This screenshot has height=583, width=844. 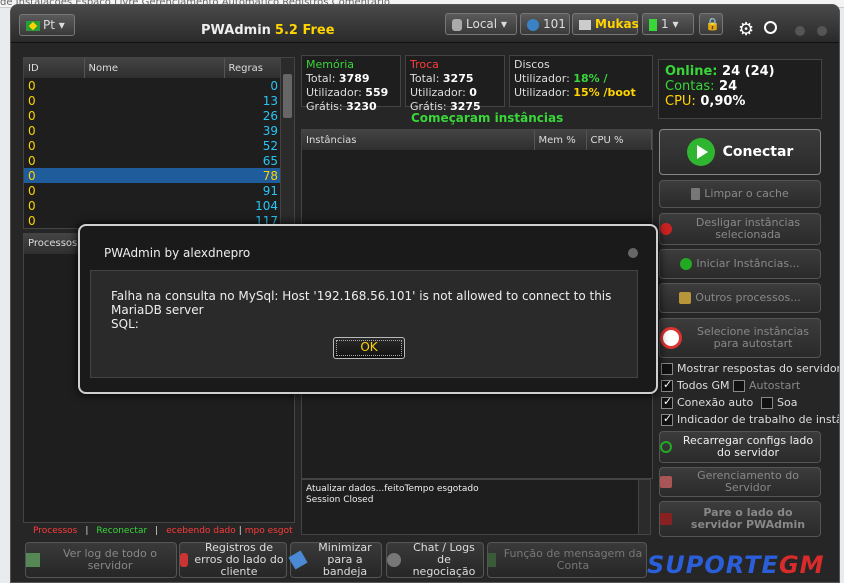 What do you see at coordinates (153, 115) in the screenshot?
I see `table-row: 0 26` at bounding box center [153, 115].